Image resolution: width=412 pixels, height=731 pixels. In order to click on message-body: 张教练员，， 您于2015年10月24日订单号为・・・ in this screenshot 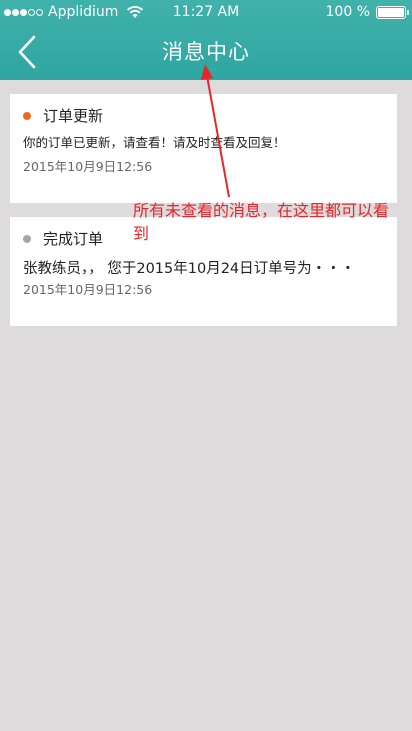, I will do `click(189, 269)`.